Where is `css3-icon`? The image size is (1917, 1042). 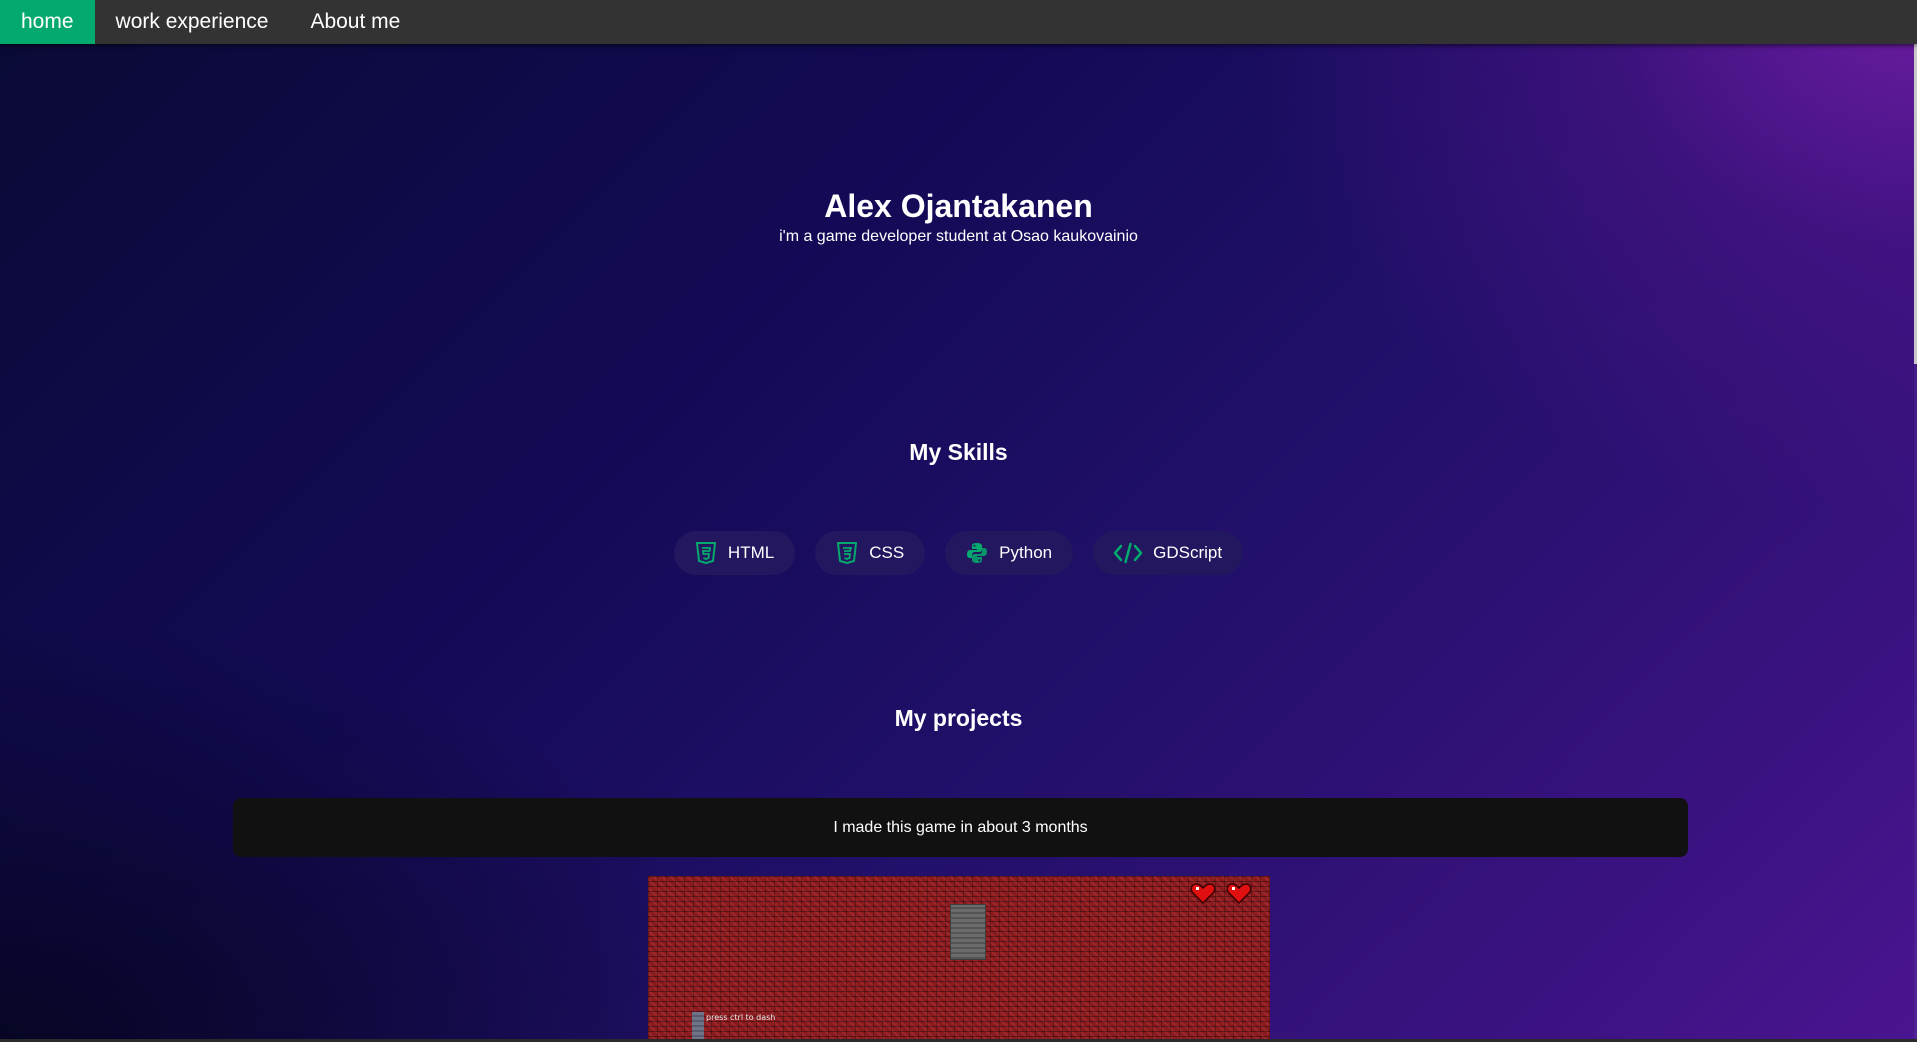
css3-icon is located at coordinates (847, 553).